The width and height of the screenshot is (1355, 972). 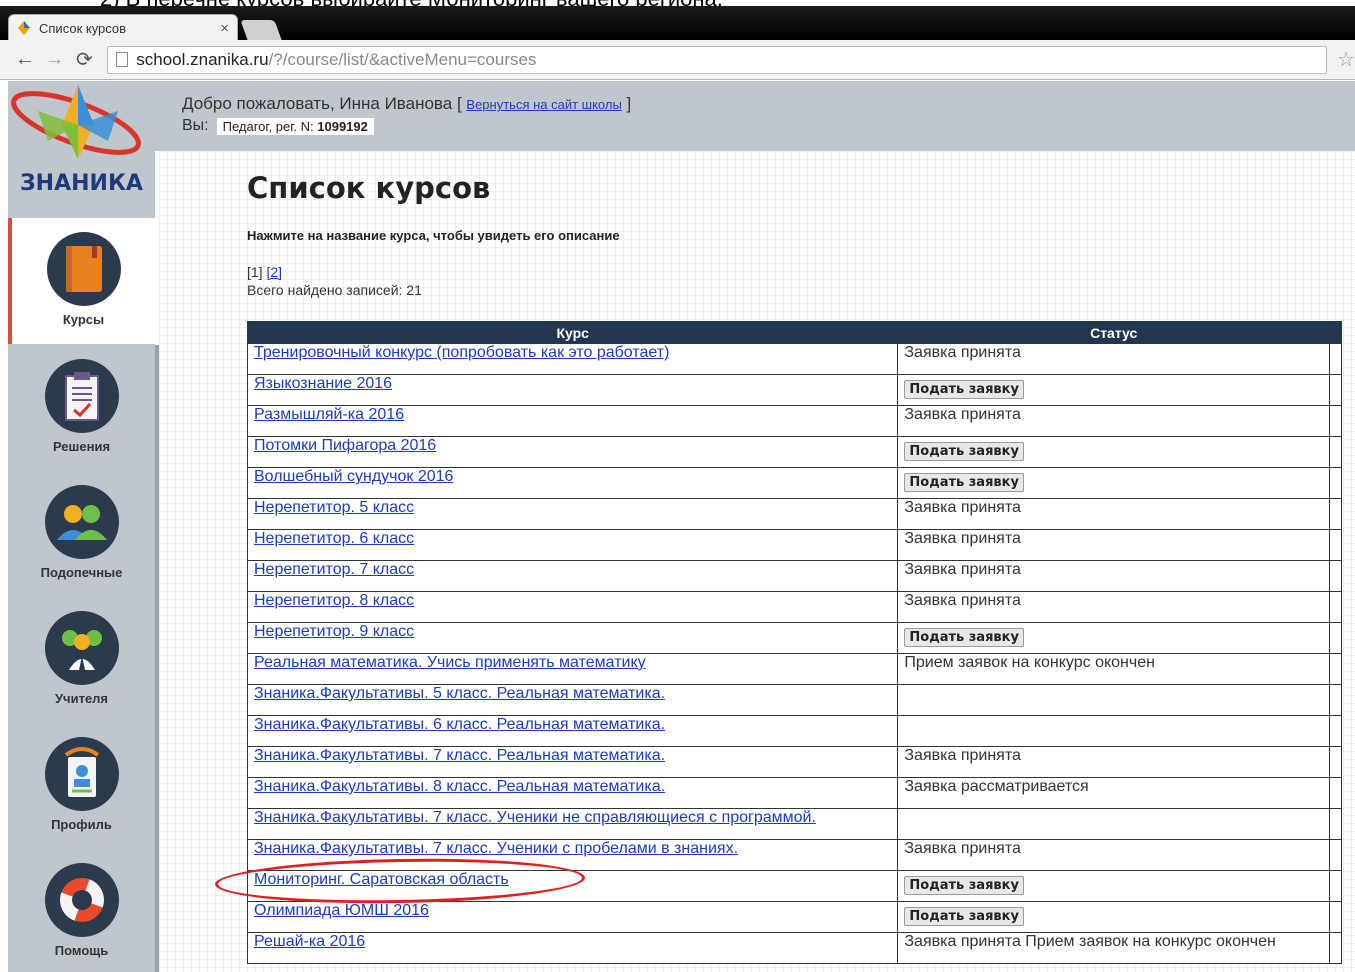 I want to click on welcome-suffix: ], so click(x=626, y=103).